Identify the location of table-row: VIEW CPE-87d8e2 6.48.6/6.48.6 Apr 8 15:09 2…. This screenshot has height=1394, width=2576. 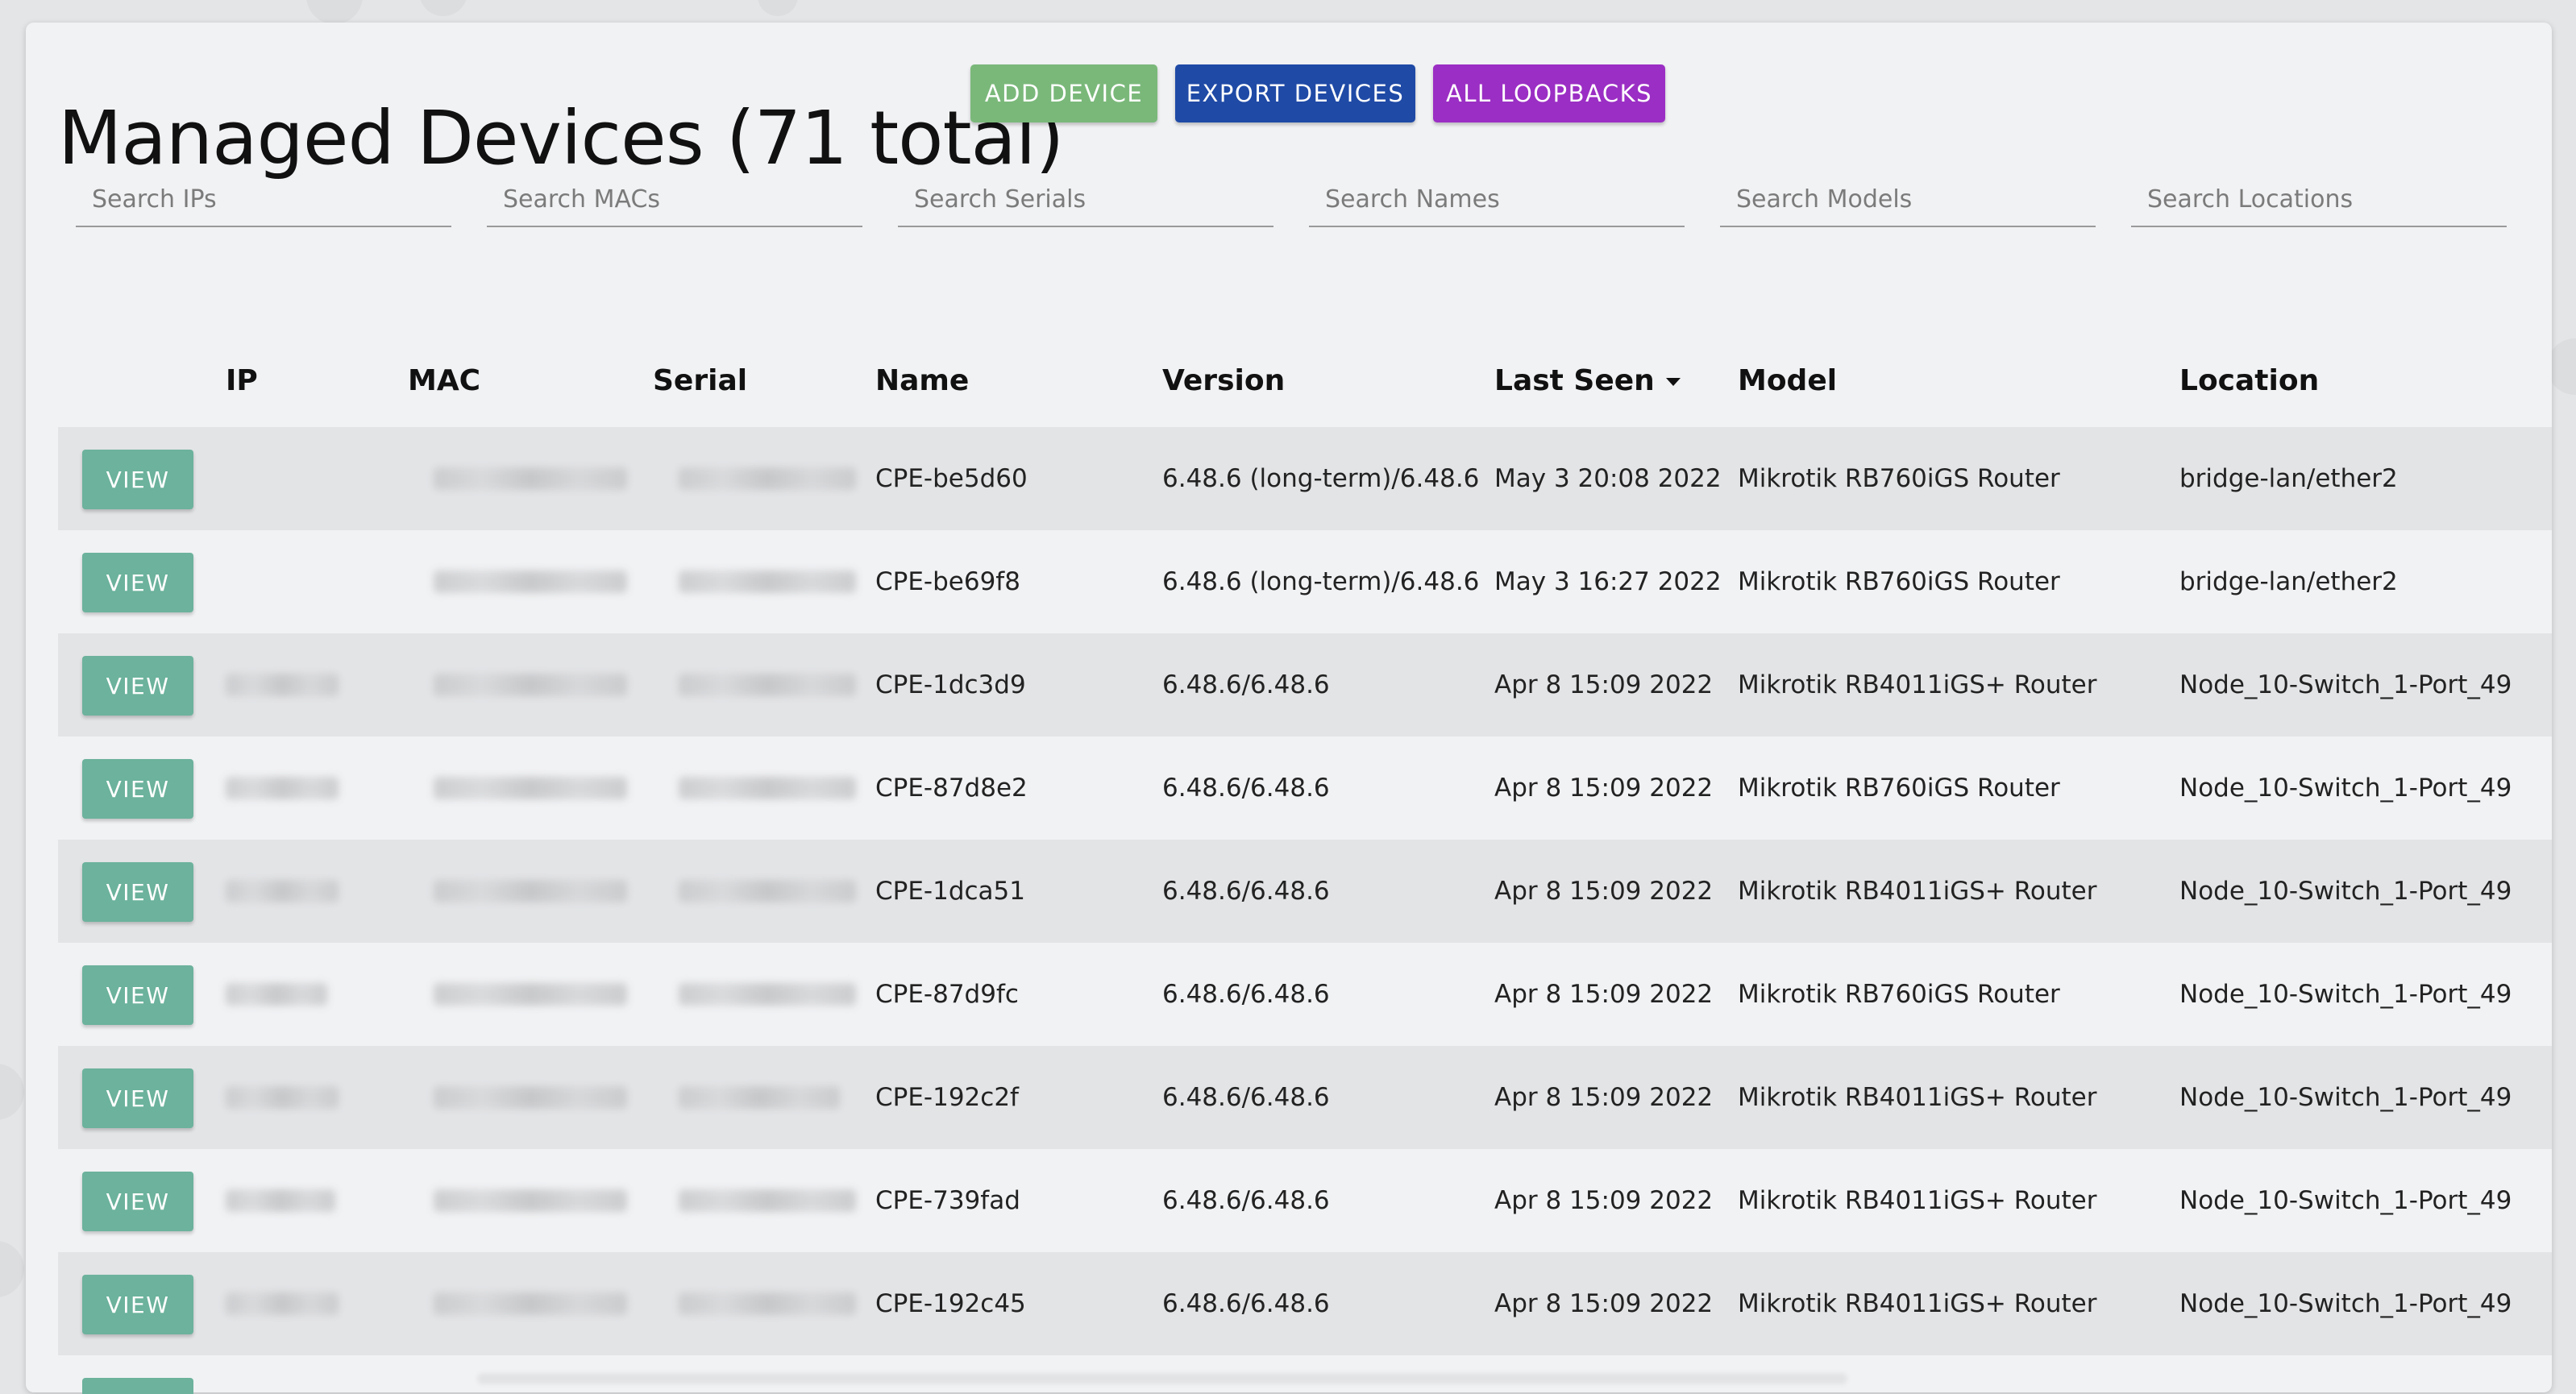
(1305, 788).